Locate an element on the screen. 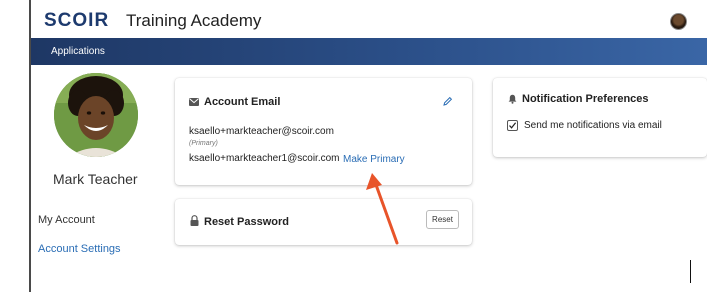 The image size is (707, 308). pencil-icon is located at coordinates (447, 101).